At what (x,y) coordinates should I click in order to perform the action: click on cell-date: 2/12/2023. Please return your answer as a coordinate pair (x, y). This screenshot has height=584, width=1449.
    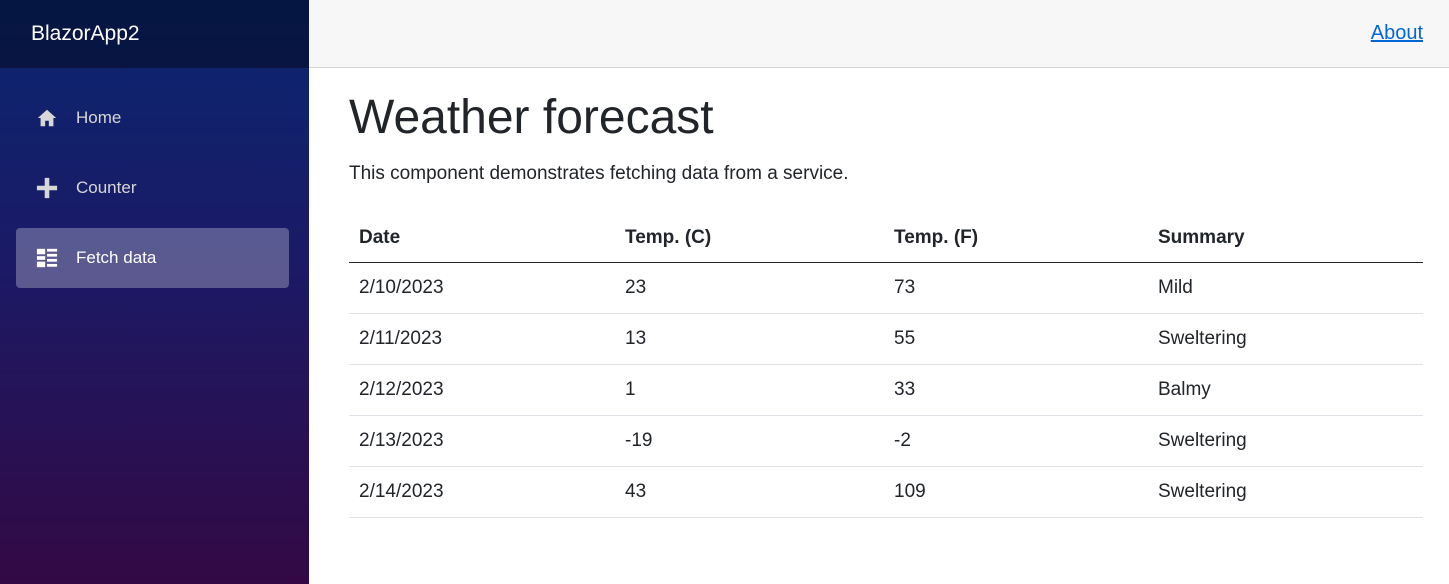
    Looking at the image, I should click on (482, 390).